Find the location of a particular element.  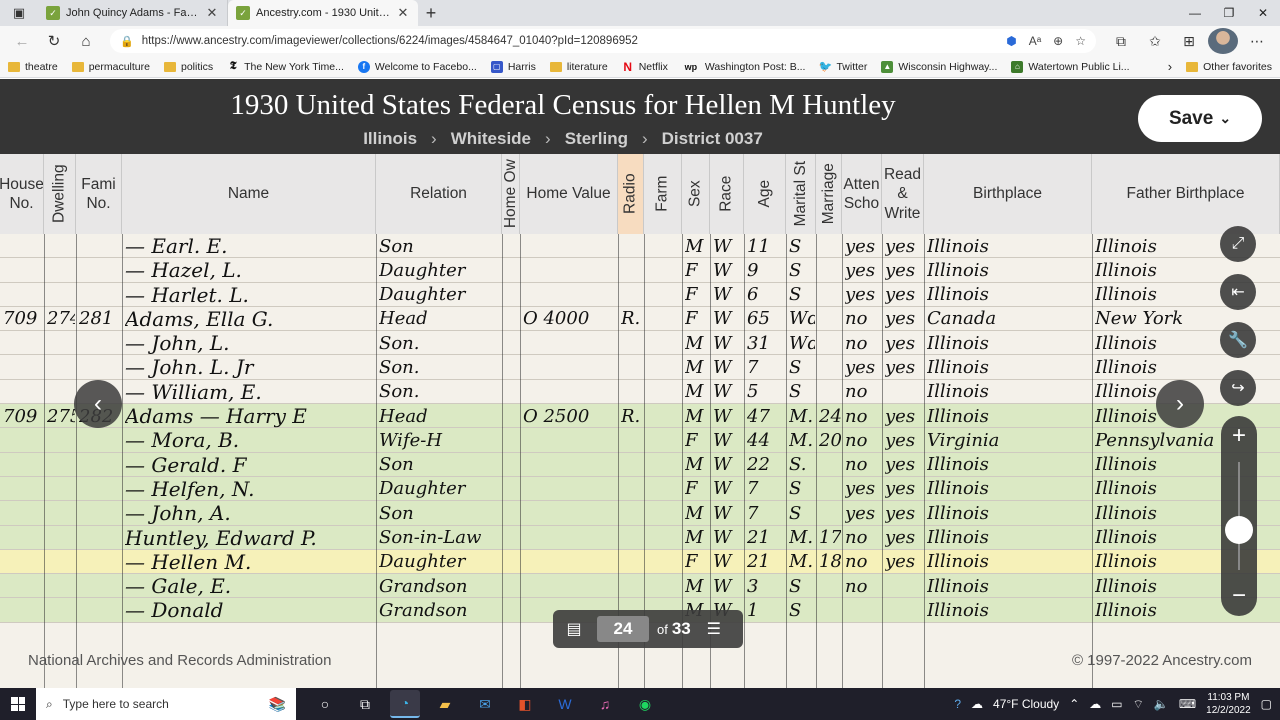

help-icon: ? is located at coordinates (957, 704).